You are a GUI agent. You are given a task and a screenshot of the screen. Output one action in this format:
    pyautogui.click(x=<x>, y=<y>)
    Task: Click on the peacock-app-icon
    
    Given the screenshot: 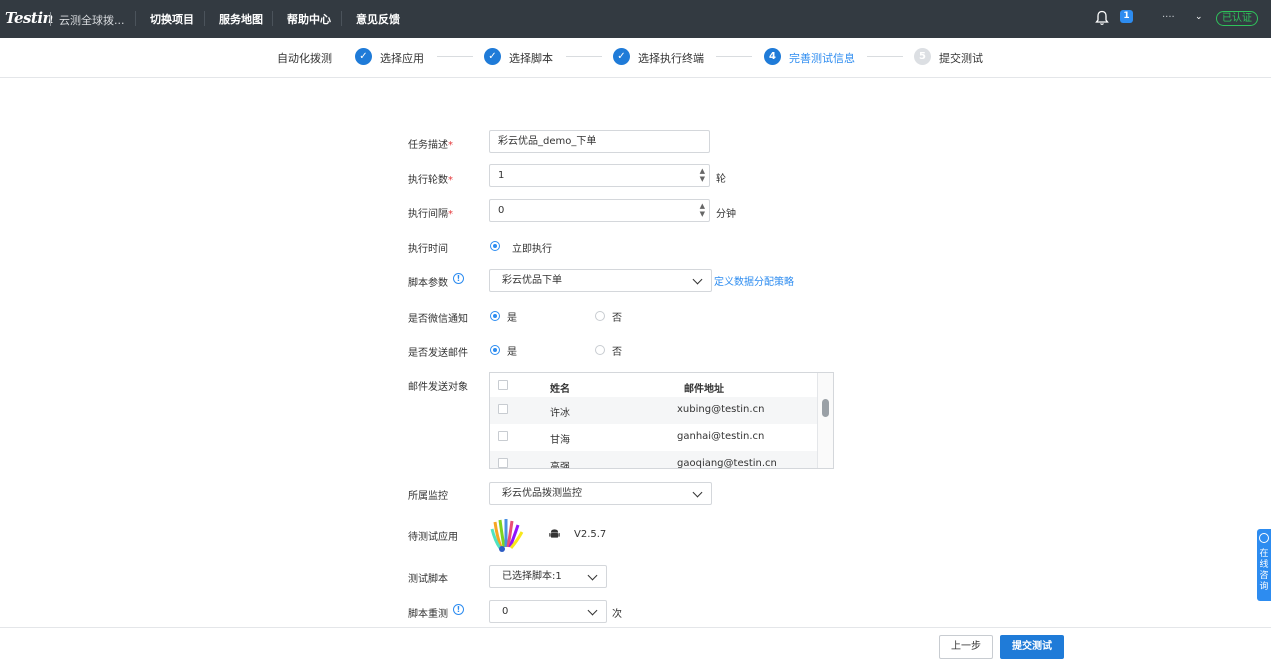 What is the action you would take?
    pyautogui.click(x=507, y=535)
    